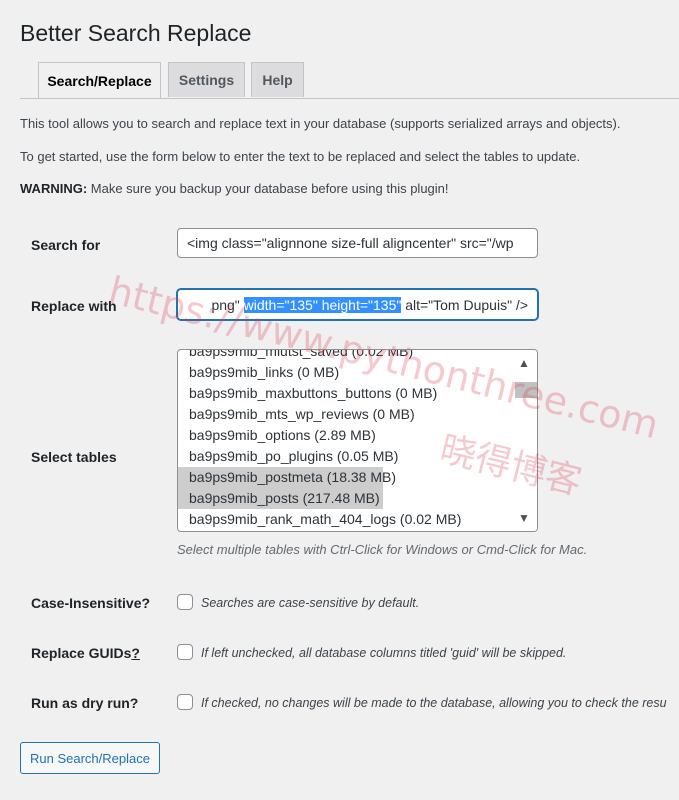 This screenshot has width=679, height=800. I want to click on table-option: ba9ps9mib_mts_wp_reviews (0 MB), so click(346, 414).